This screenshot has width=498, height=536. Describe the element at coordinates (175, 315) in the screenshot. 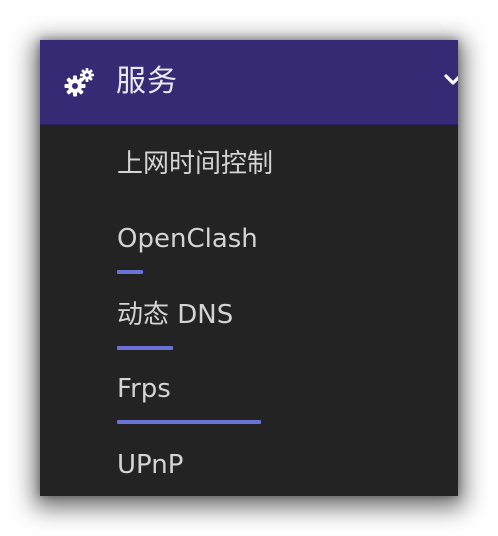

I see `menu-item-label: 动态 DNS` at that location.